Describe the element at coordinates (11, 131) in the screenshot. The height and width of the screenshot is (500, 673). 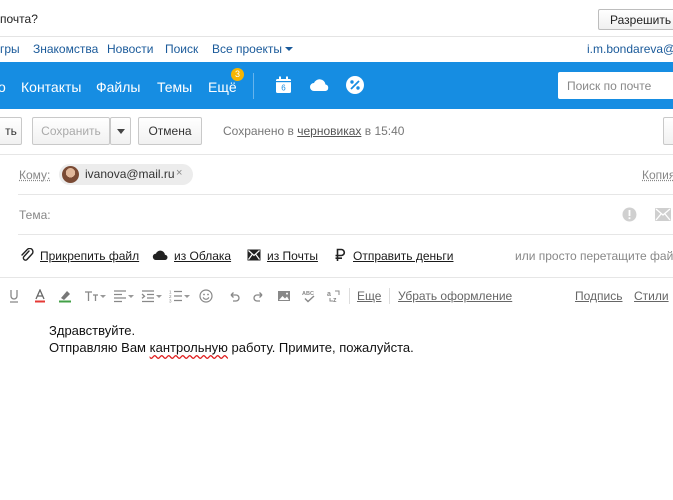
I see `send-button: ть` at that location.